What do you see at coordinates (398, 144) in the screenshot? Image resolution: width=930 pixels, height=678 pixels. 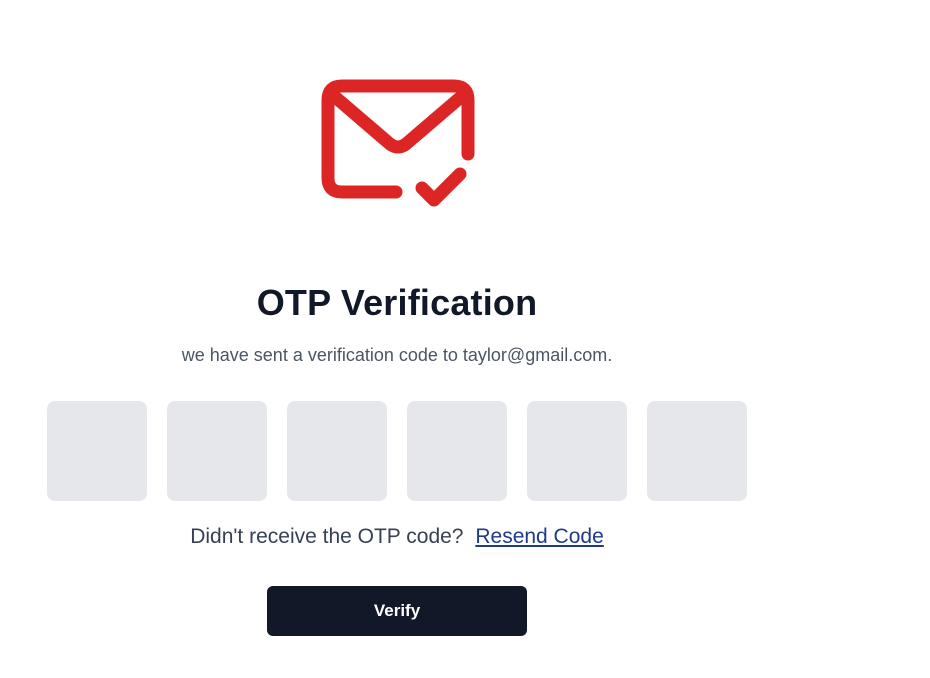 I see `mail-check-icon` at bounding box center [398, 144].